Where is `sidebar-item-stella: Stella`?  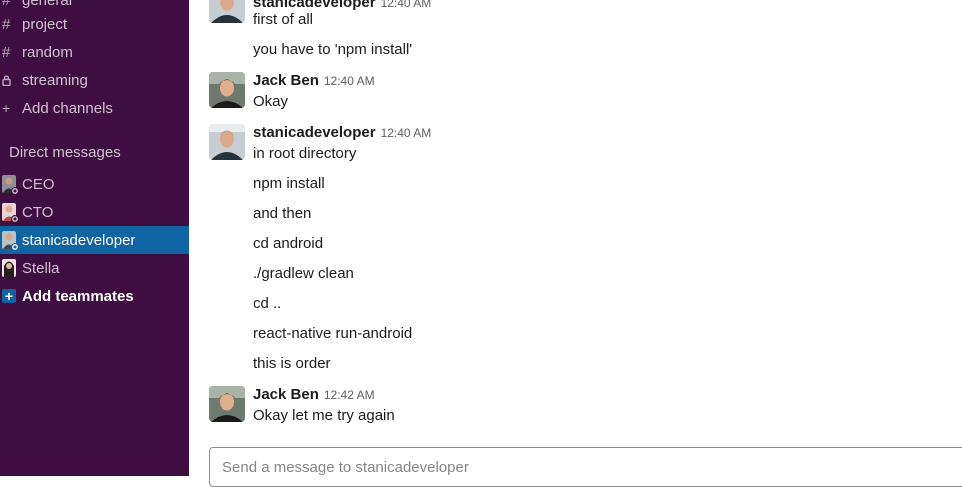
sidebar-item-stella: Stella is located at coordinates (94, 268).